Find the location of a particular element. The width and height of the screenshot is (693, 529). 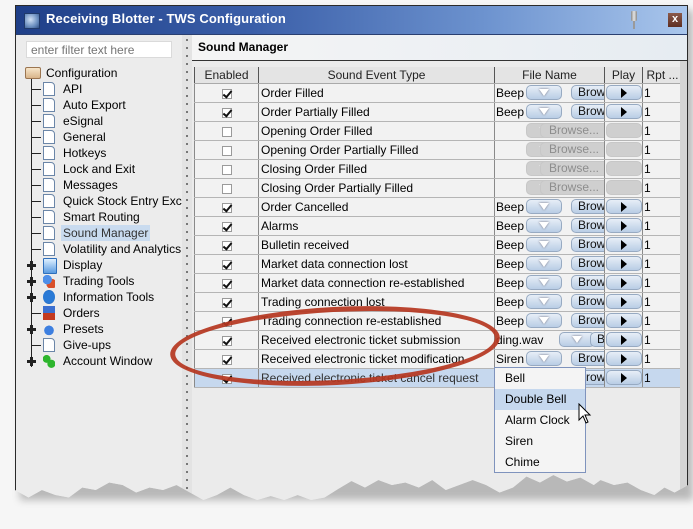

table-row: Bulletin received Beep Brow 1 is located at coordinates (438, 245).